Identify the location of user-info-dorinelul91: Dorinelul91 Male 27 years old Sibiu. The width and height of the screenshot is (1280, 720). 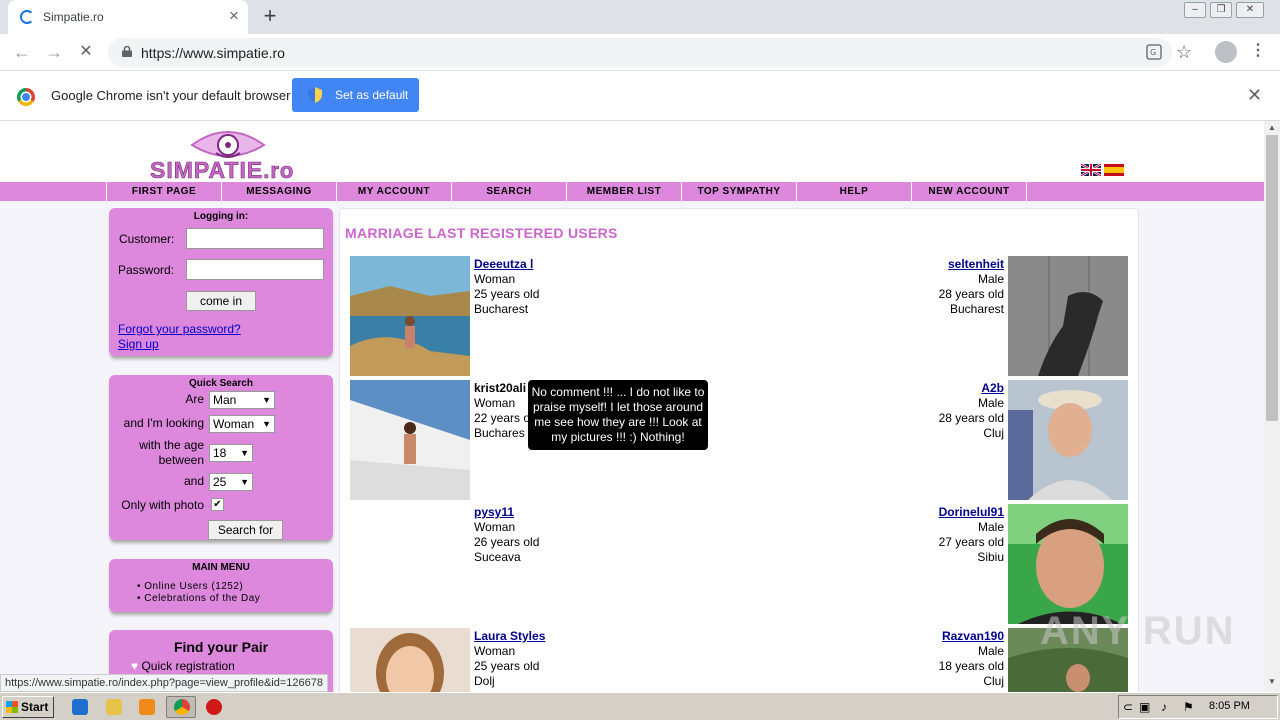
(942, 535).